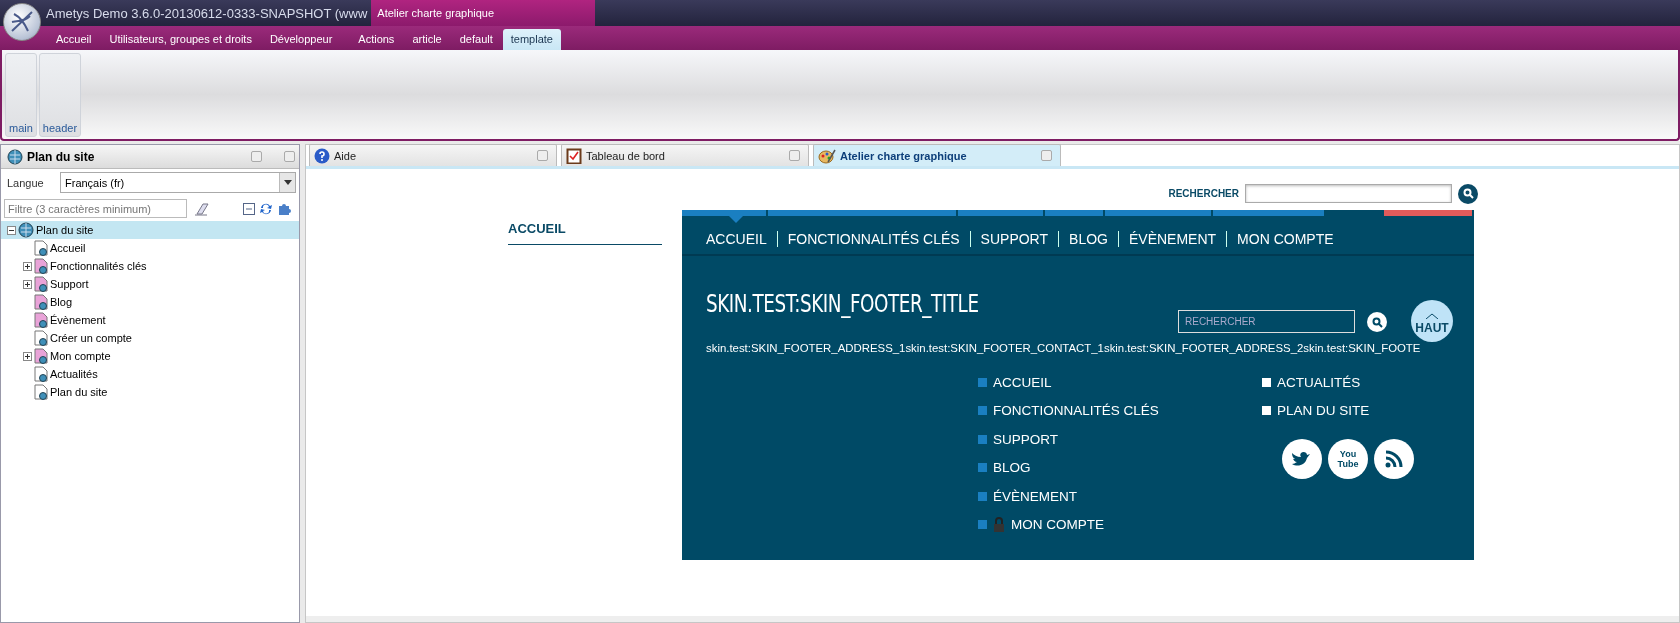  I want to click on tree-row: Accueil, so click(150, 248).